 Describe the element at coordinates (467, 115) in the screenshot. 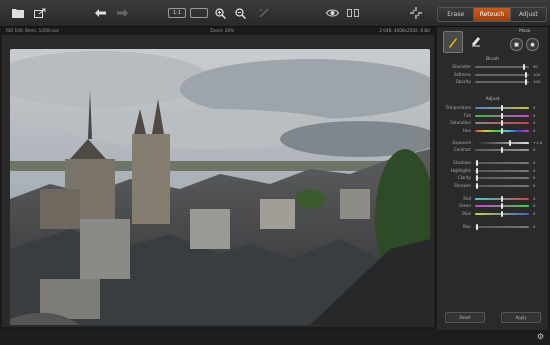

I see `slider-label: Tint` at that location.